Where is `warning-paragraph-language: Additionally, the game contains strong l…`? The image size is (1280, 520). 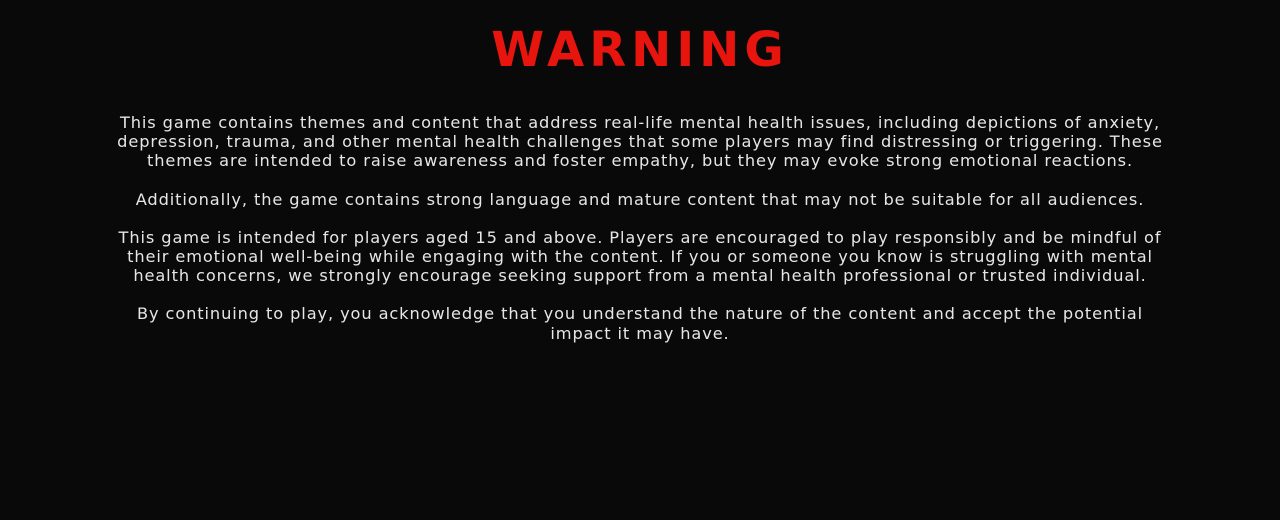
warning-paragraph-language: Additionally, the game contains strong l… is located at coordinates (640, 199).